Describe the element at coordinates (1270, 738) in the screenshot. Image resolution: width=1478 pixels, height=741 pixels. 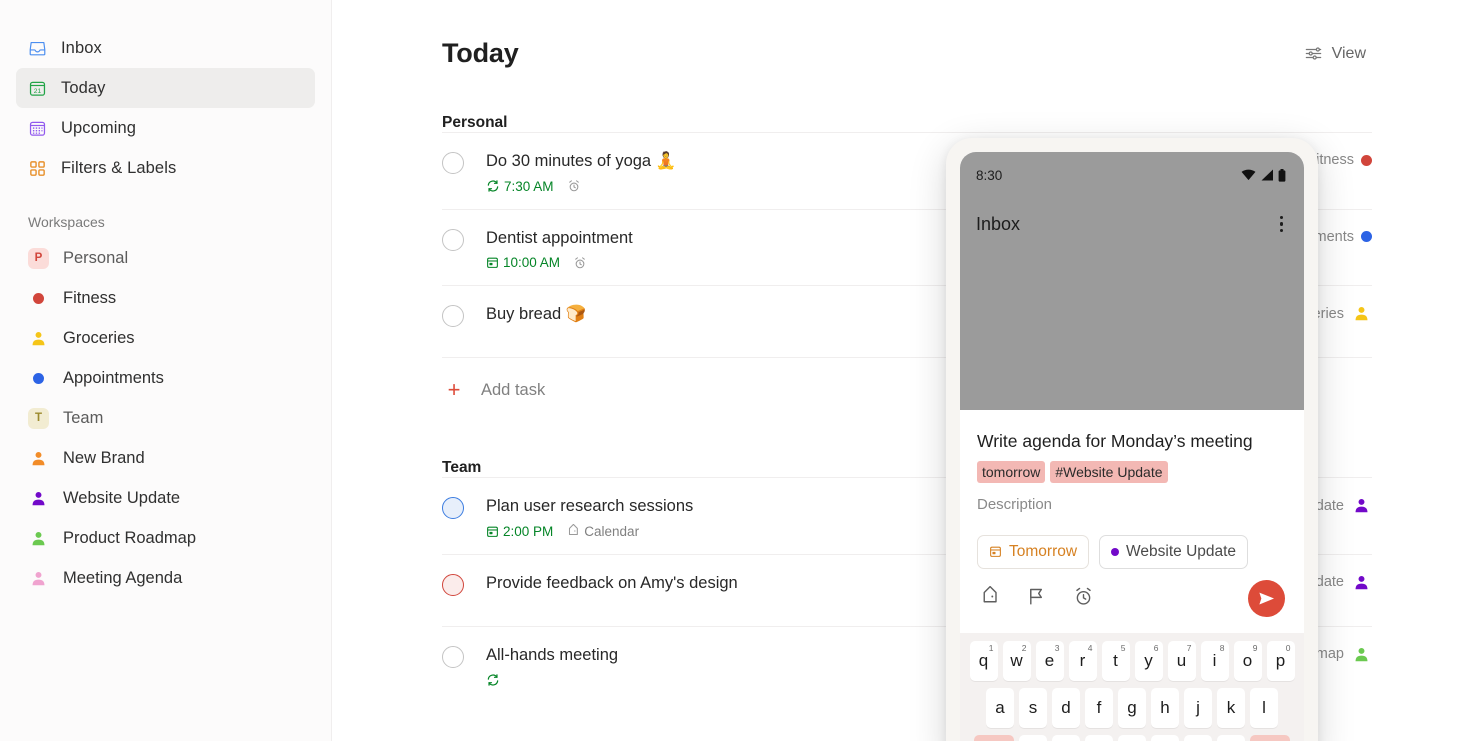
I see `key-backspace: ⌫` at that location.